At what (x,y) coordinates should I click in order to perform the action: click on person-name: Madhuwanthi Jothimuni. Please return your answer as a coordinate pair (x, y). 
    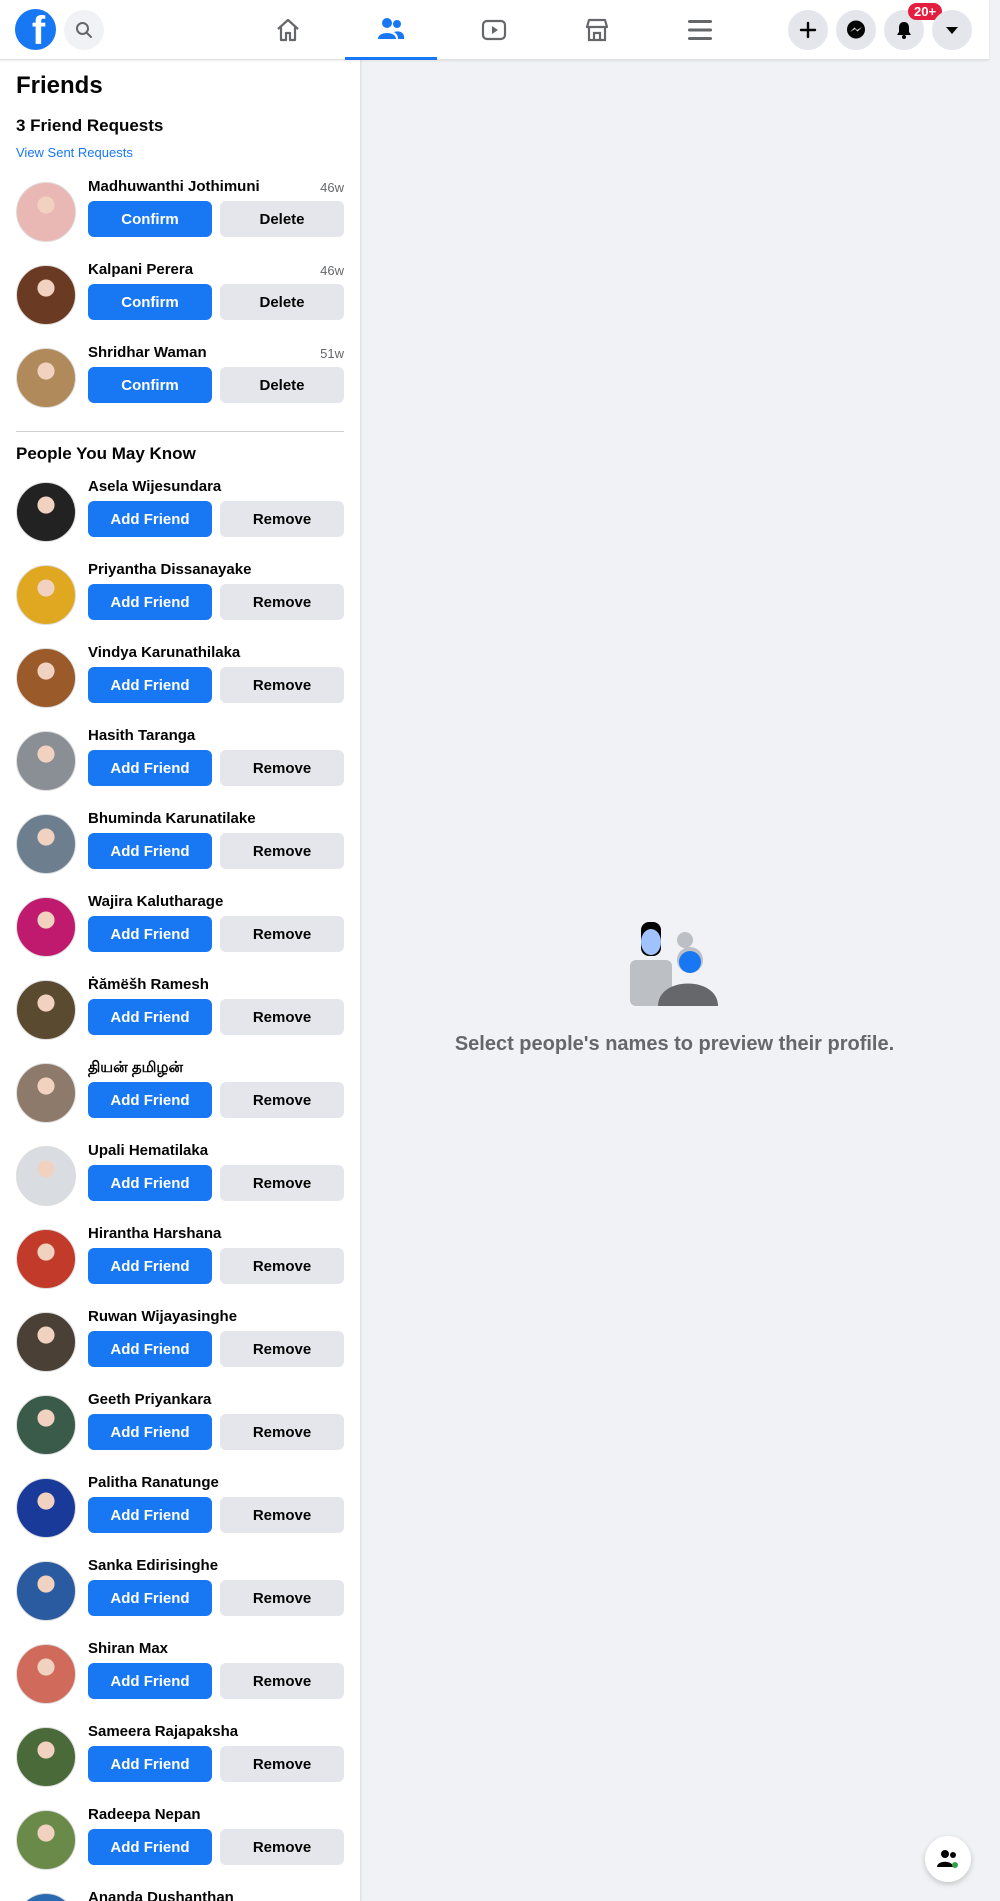
    Looking at the image, I should click on (174, 186).